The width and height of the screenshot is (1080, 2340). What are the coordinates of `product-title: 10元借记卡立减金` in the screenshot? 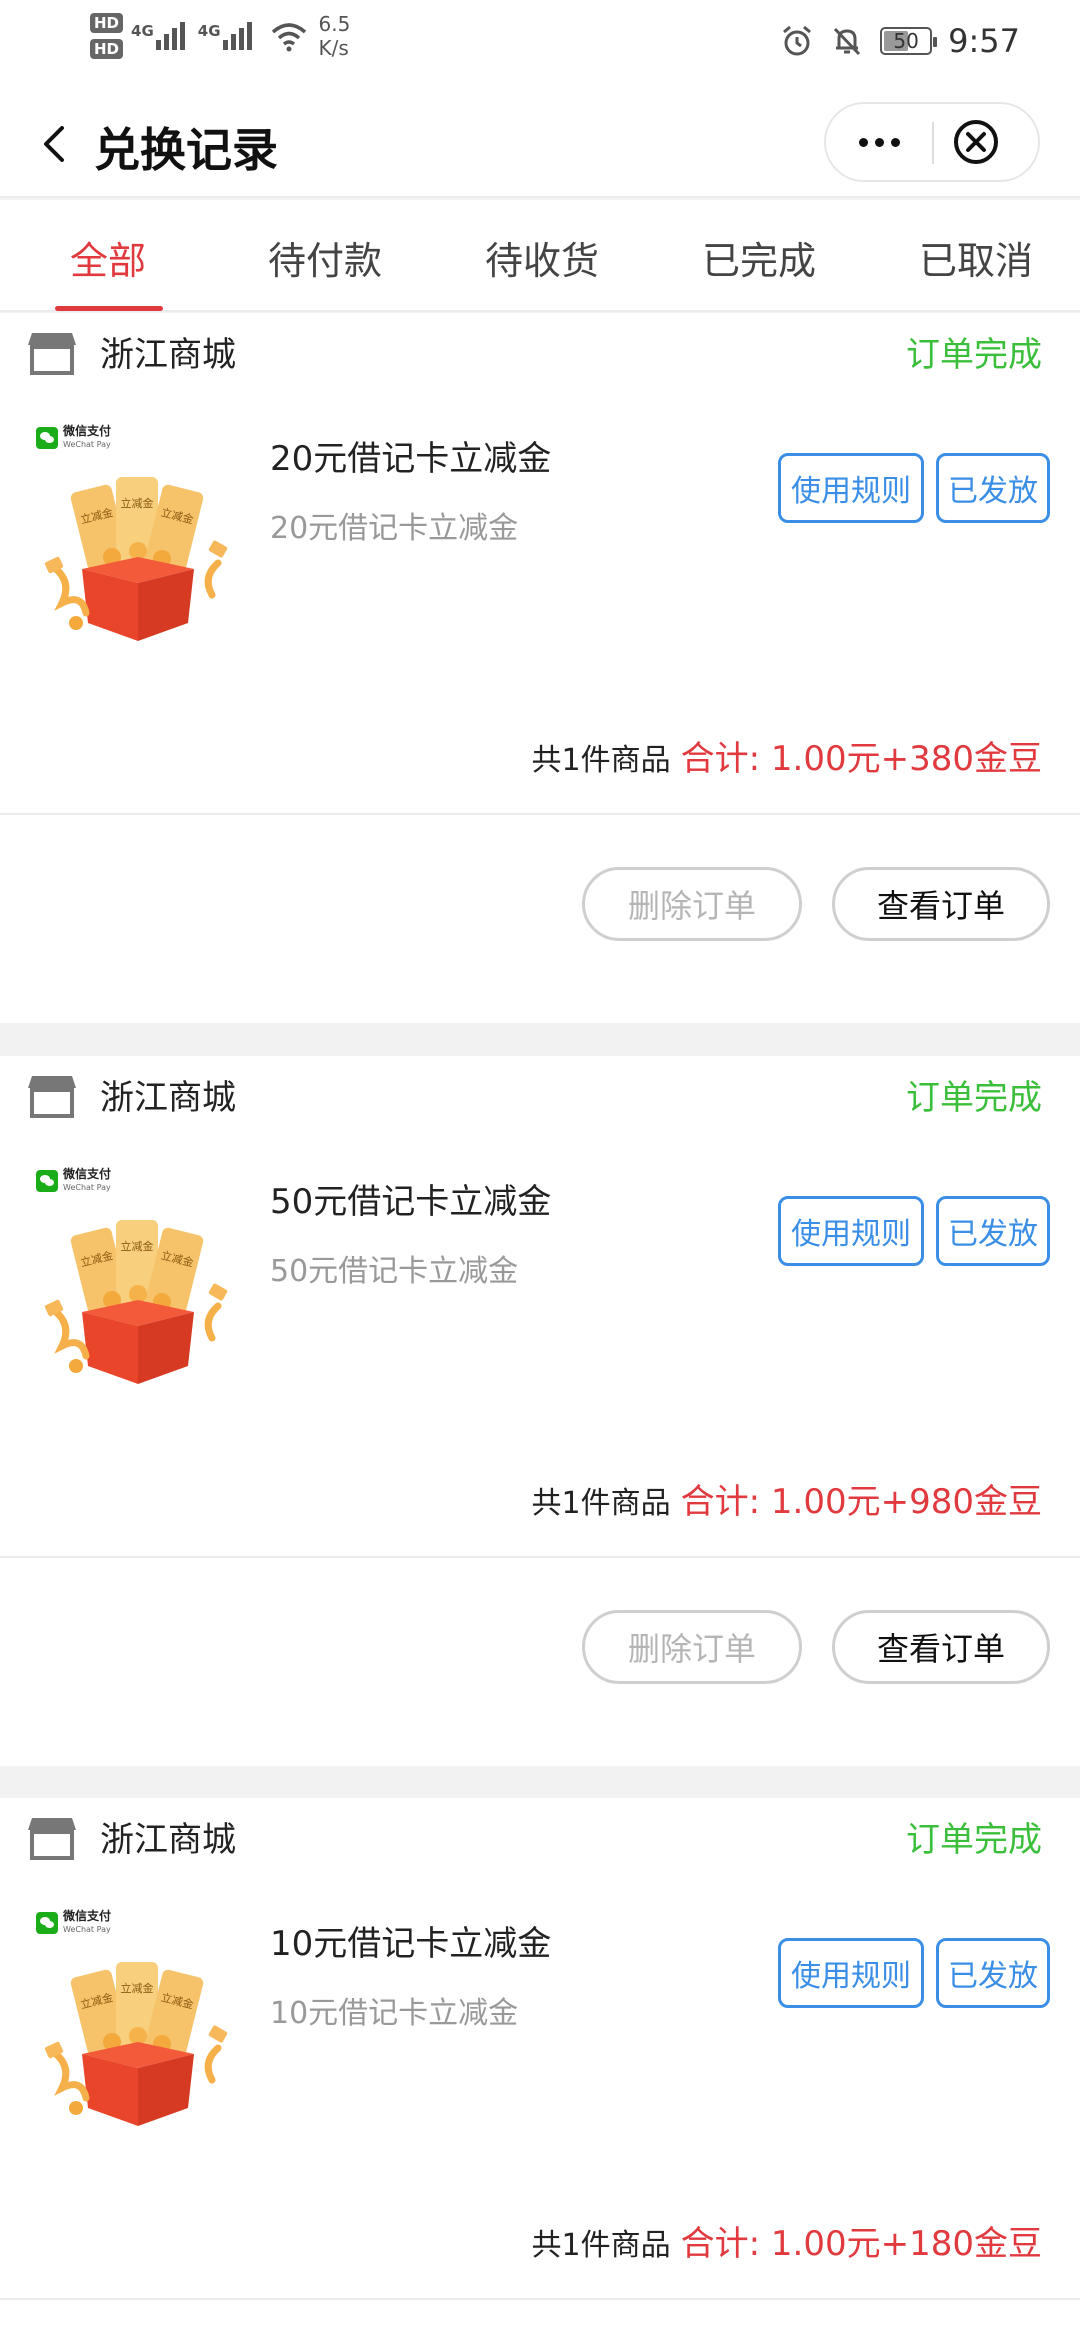 It's located at (410, 1940).